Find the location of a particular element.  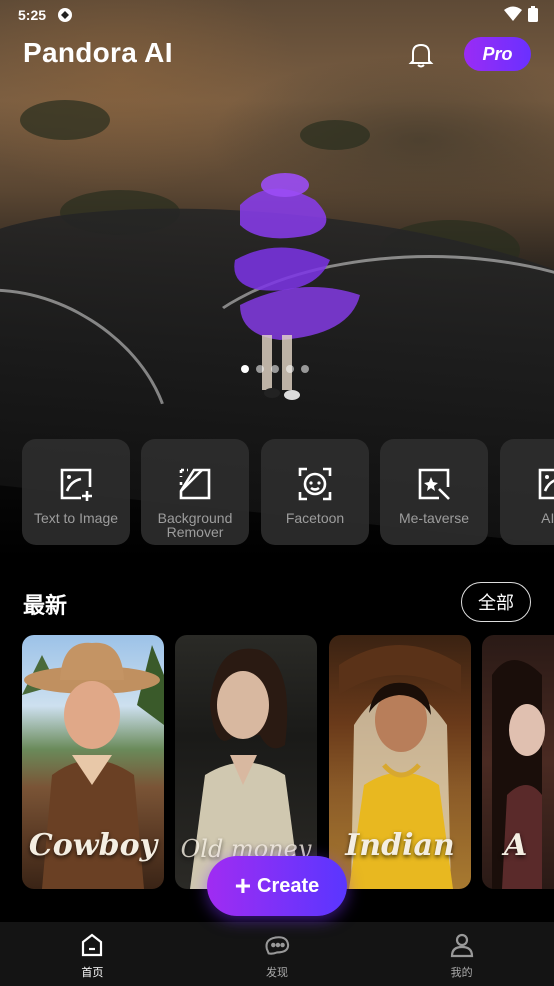

template-card-old-money: Old money is located at coordinates (246, 762).